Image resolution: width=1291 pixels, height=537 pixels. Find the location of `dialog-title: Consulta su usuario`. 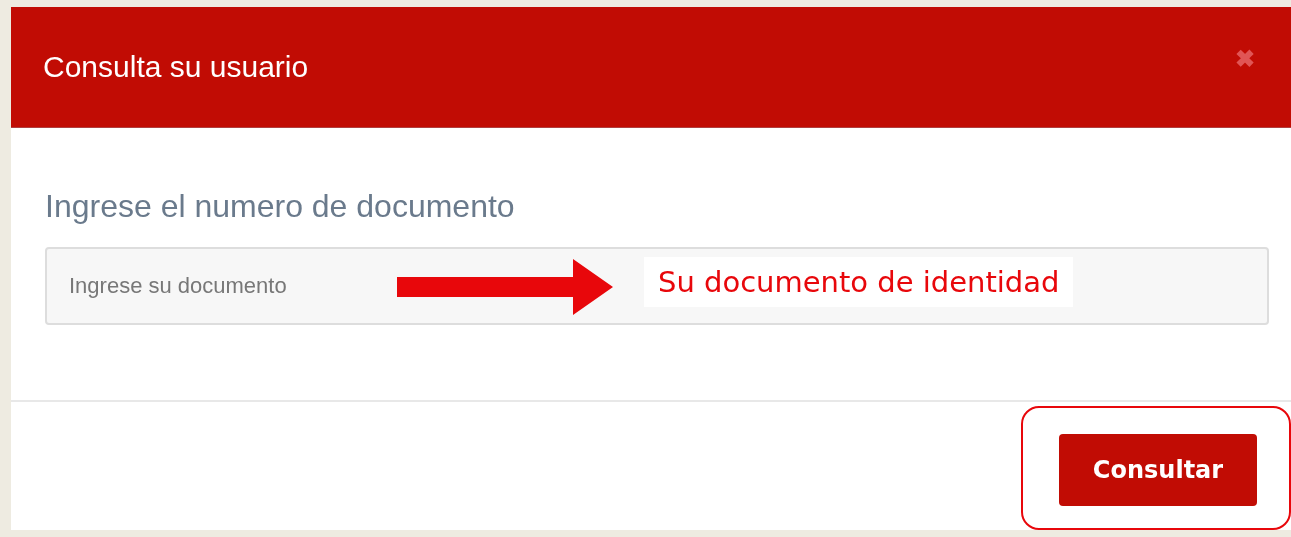

dialog-title: Consulta su usuario is located at coordinates (176, 67).